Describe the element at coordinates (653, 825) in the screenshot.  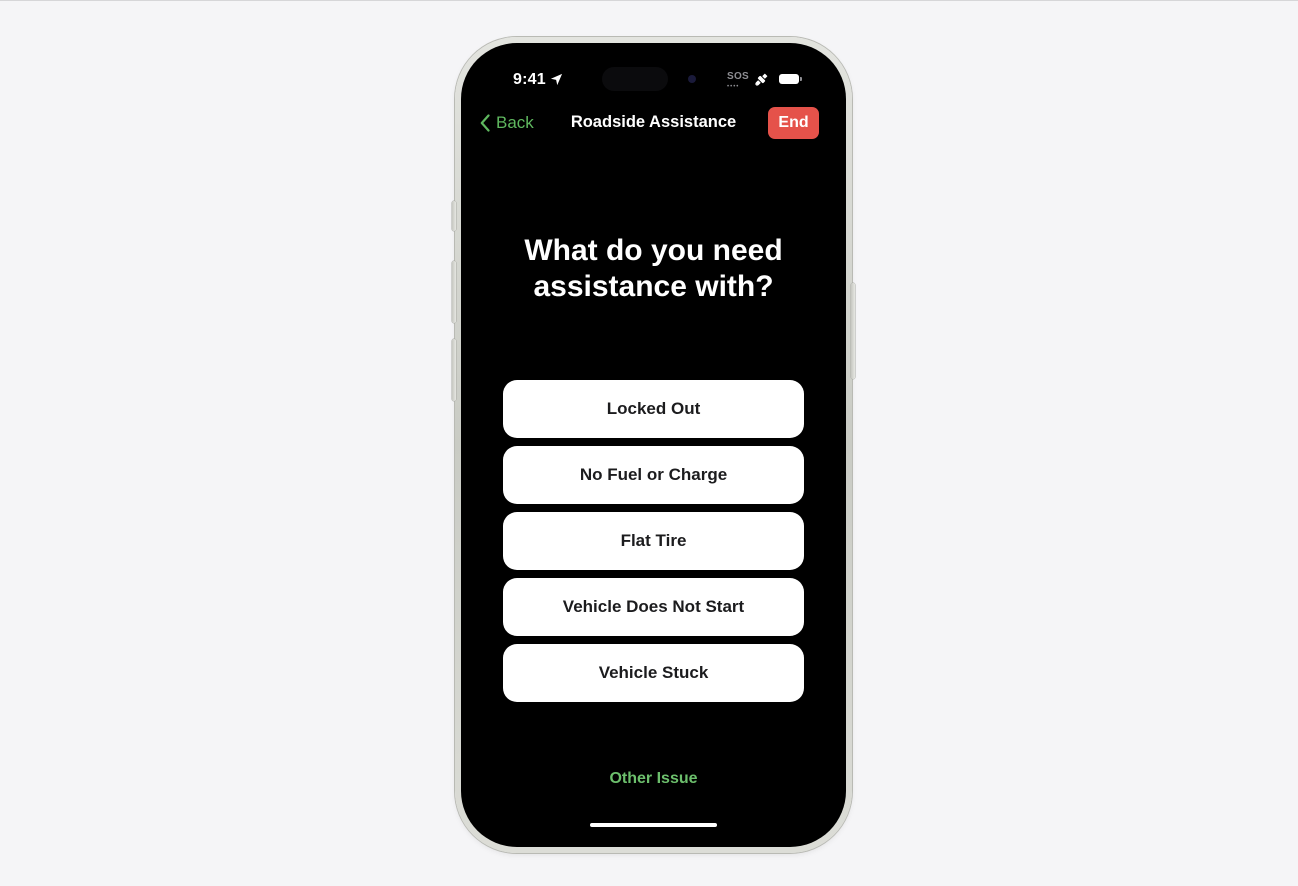
I see `home-indicator` at that location.